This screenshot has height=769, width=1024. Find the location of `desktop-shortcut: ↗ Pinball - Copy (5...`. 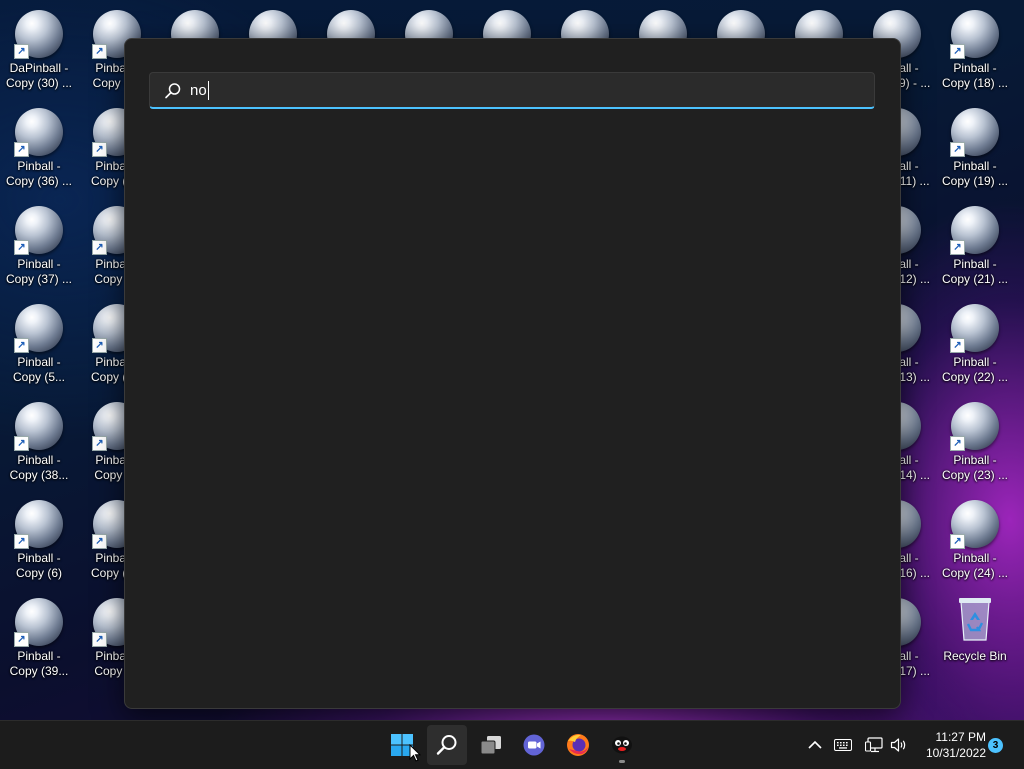

desktop-shortcut: ↗ Pinball - Copy (5... is located at coordinates (39, 346).